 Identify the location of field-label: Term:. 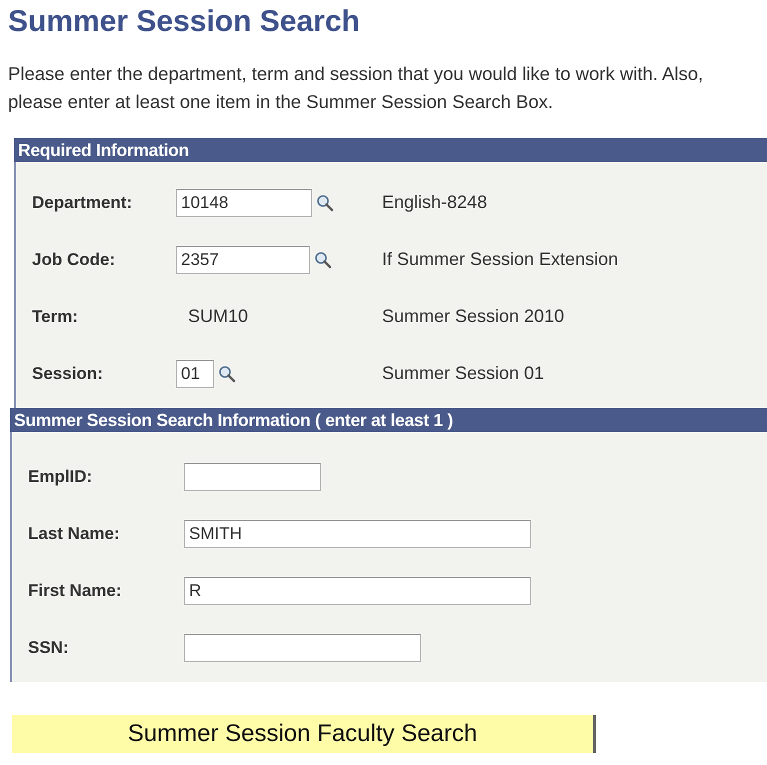
(55, 316).